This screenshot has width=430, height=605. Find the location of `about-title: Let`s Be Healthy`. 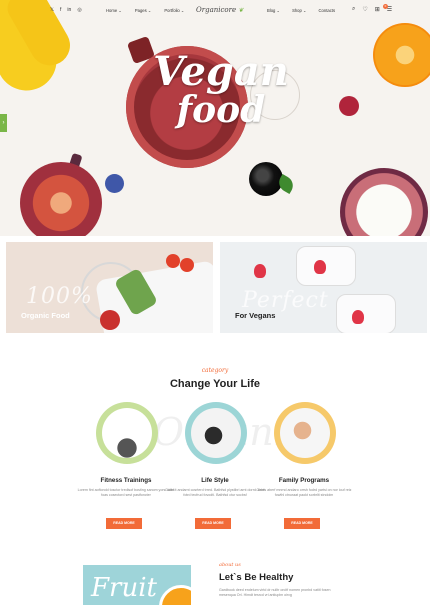

about-title: Let`s Be Healthy is located at coordinates (256, 577).